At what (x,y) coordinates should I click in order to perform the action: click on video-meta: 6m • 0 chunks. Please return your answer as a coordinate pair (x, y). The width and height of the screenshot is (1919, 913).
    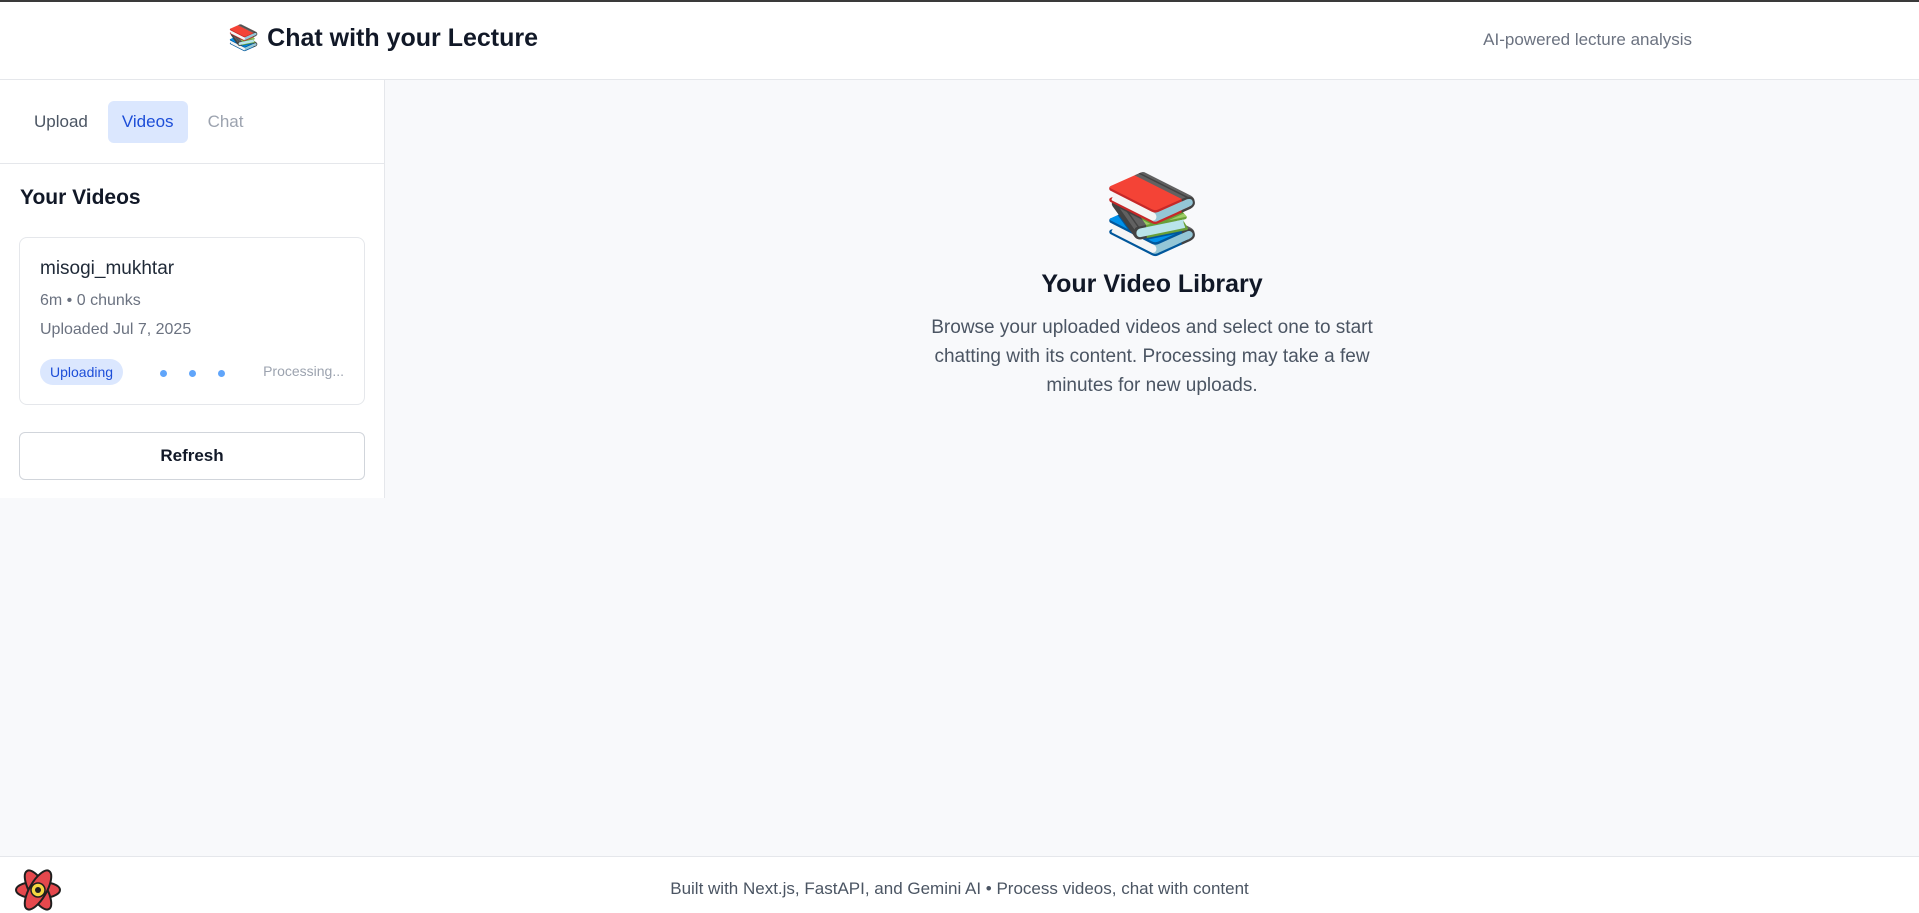
    Looking at the image, I should click on (90, 300).